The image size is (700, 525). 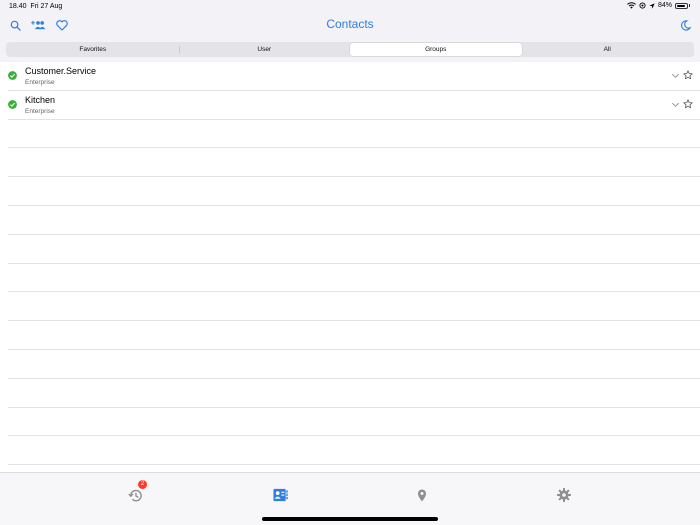 I want to click on wifi-icon, so click(x=631, y=5).